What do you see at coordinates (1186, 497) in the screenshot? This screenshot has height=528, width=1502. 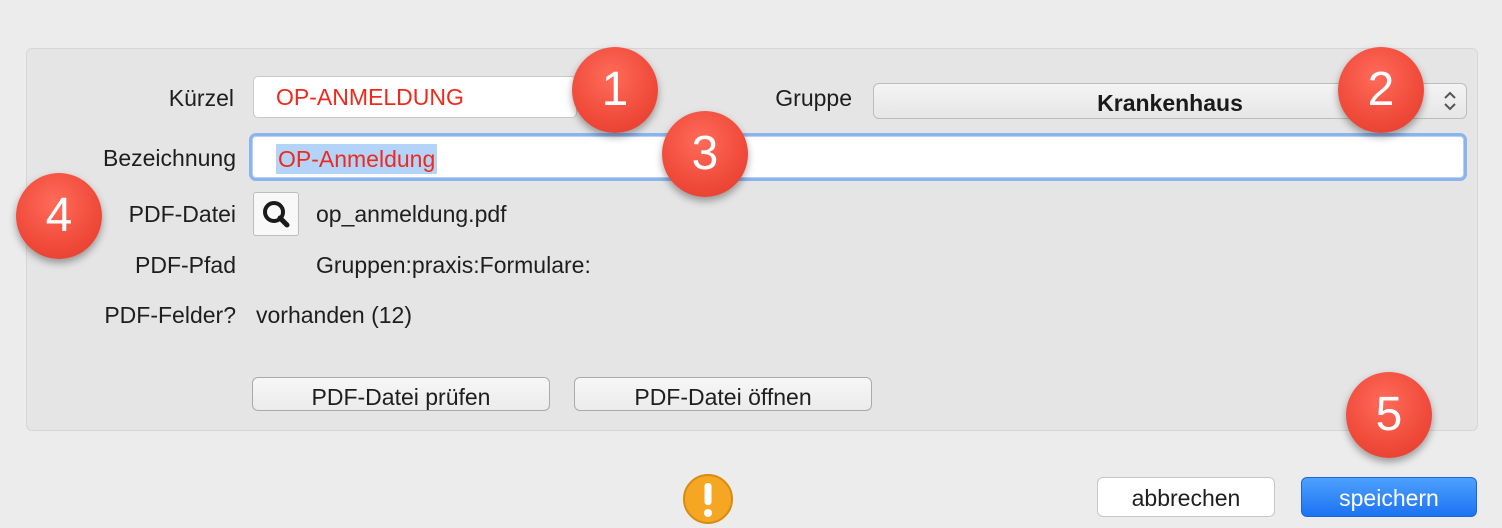 I see `cancel-button: abbrechen` at bounding box center [1186, 497].